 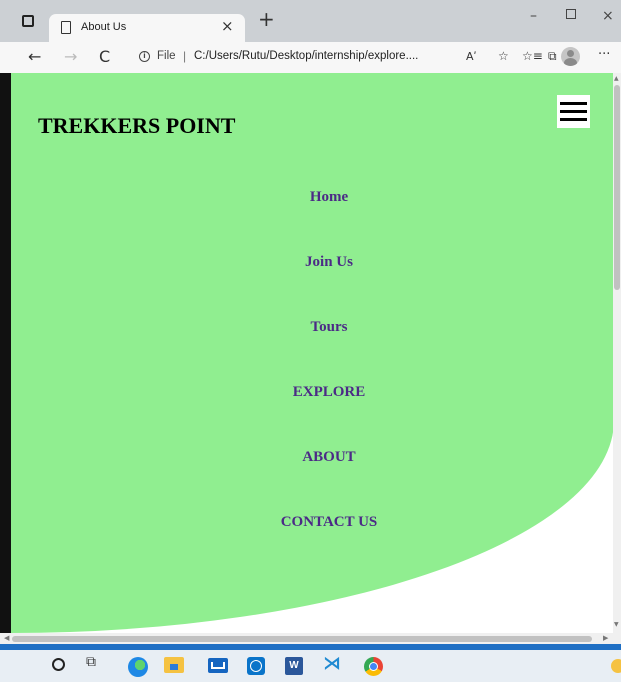 I want to click on browser-tab-bar: About Us × + – ×, so click(x=310, y=21).